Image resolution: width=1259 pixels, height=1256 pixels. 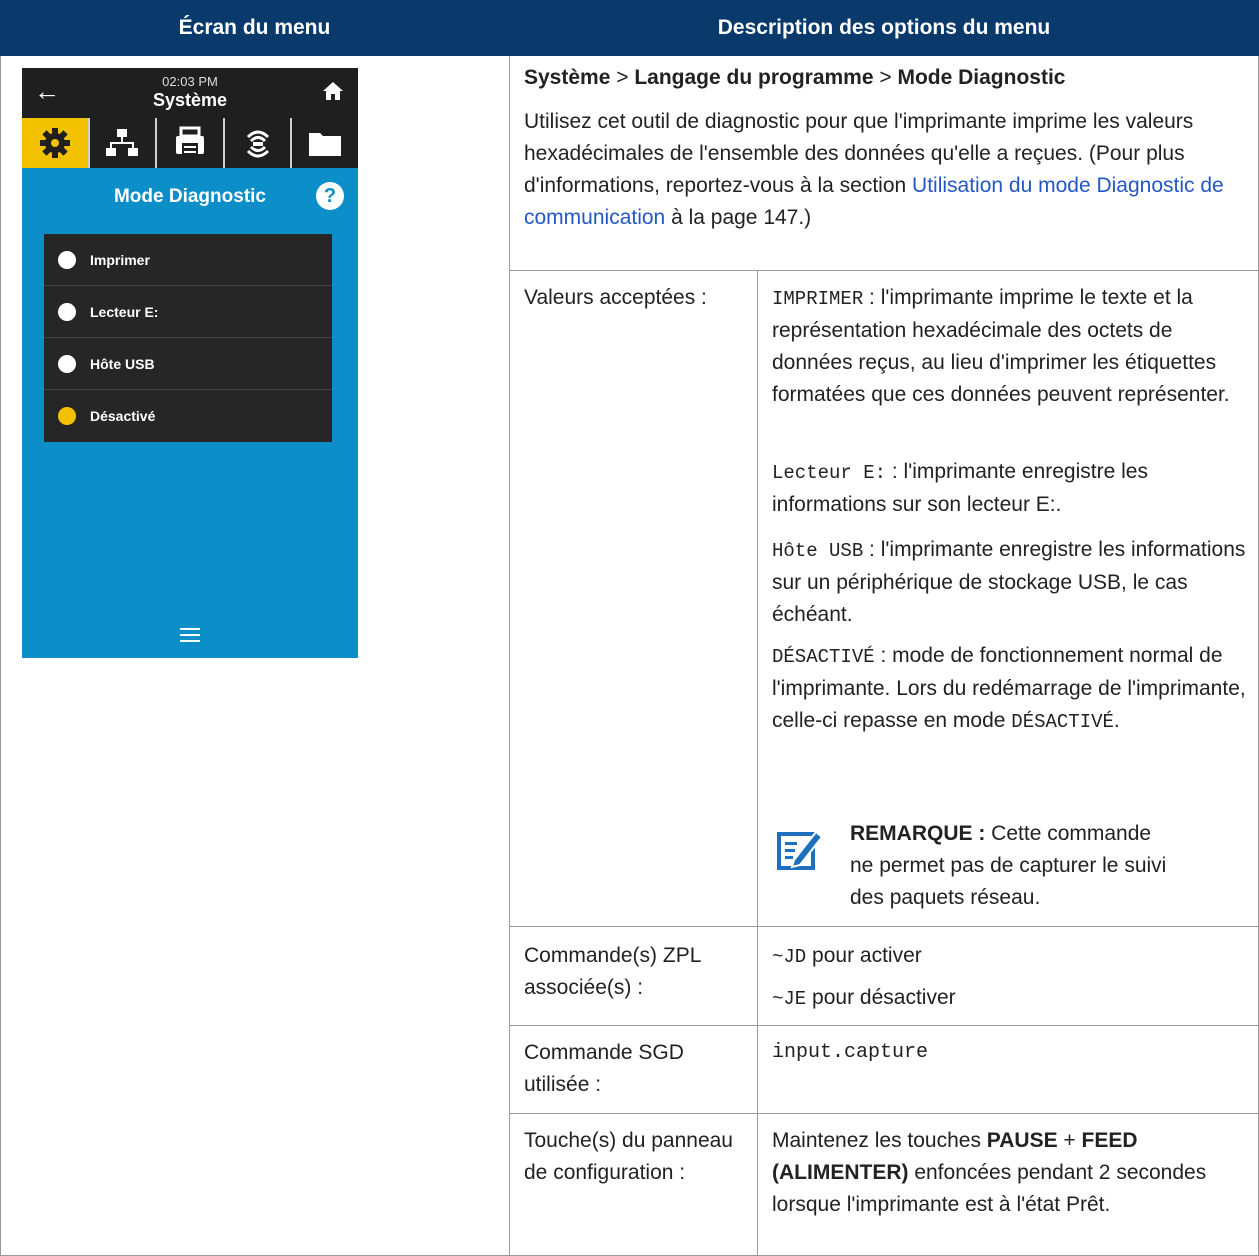 What do you see at coordinates (123, 416) in the screenshot?
I see `option-label: Désactivé` at bounding box center [123, 416].